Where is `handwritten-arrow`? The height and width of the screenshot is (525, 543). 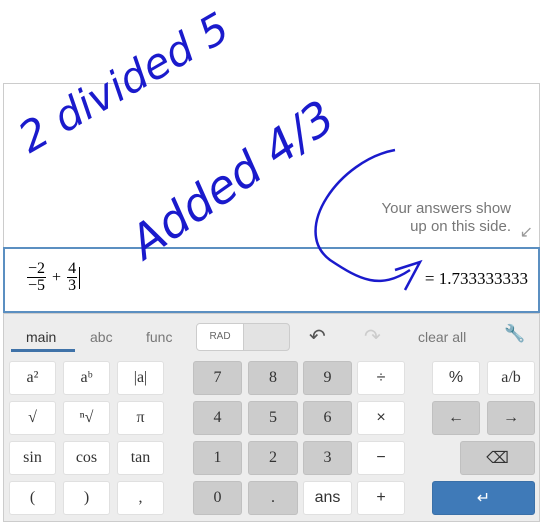
handwritten-arrow is located at coordinates (368, 219).